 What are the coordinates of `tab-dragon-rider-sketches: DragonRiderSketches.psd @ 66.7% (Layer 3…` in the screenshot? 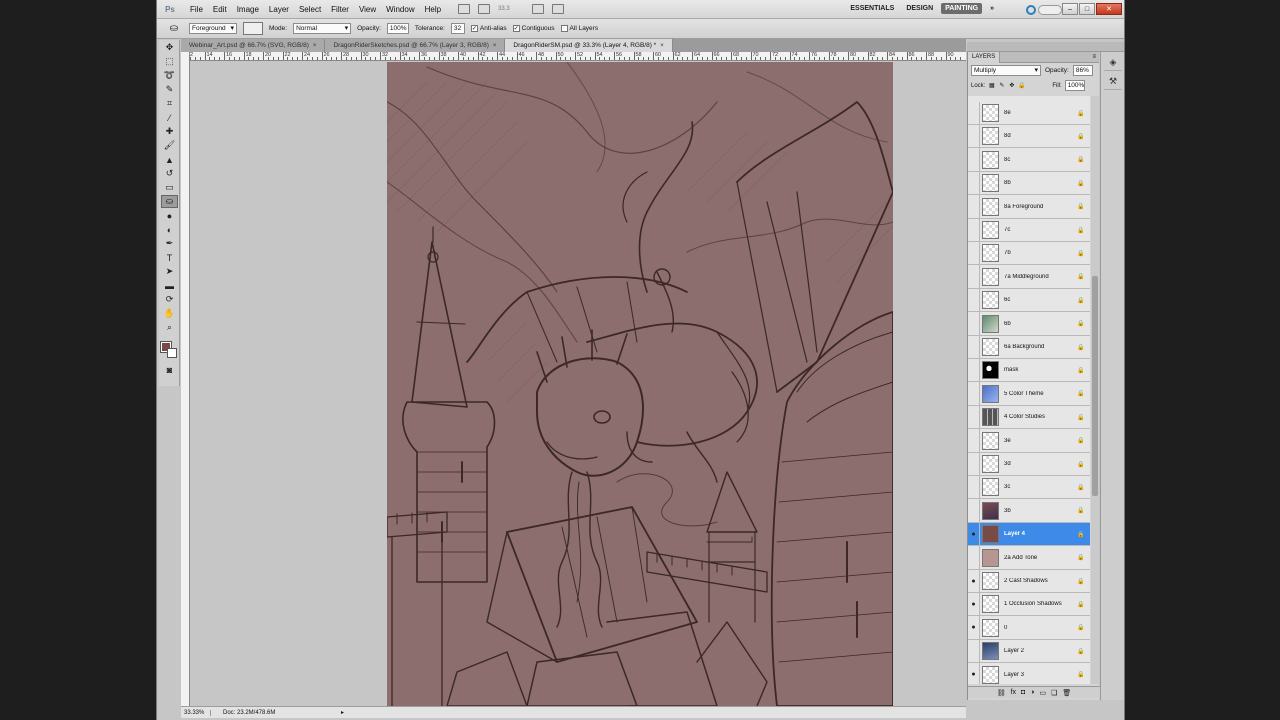 It's located at (415, 45).